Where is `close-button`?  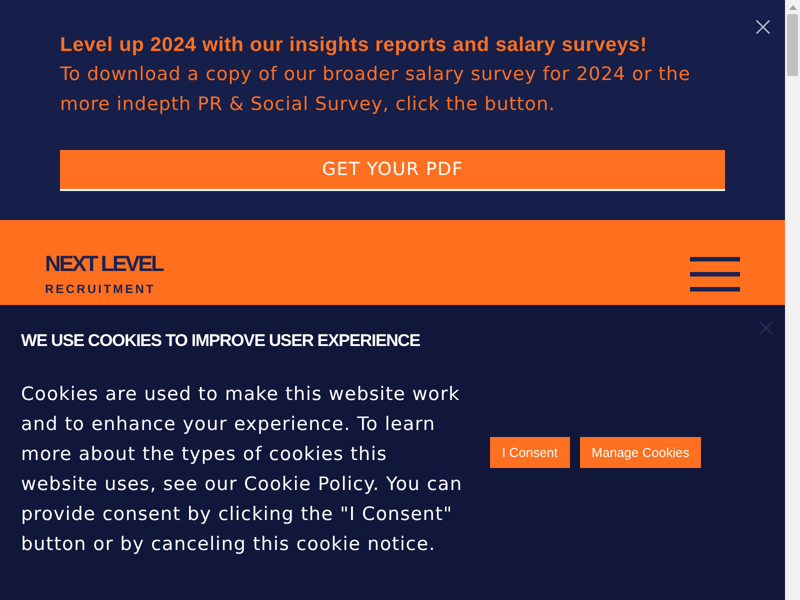
close-button is located at coordinates (763, 27).